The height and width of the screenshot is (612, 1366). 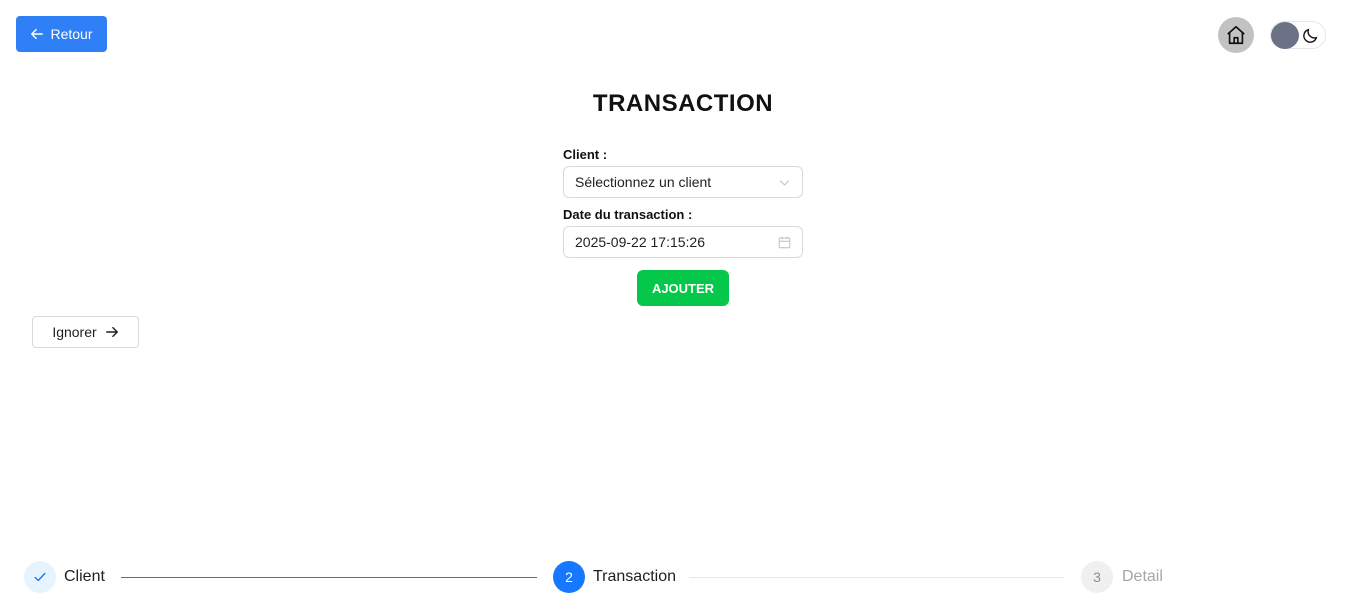 I want to click on calendar-icon, so click(x=784, y=242).